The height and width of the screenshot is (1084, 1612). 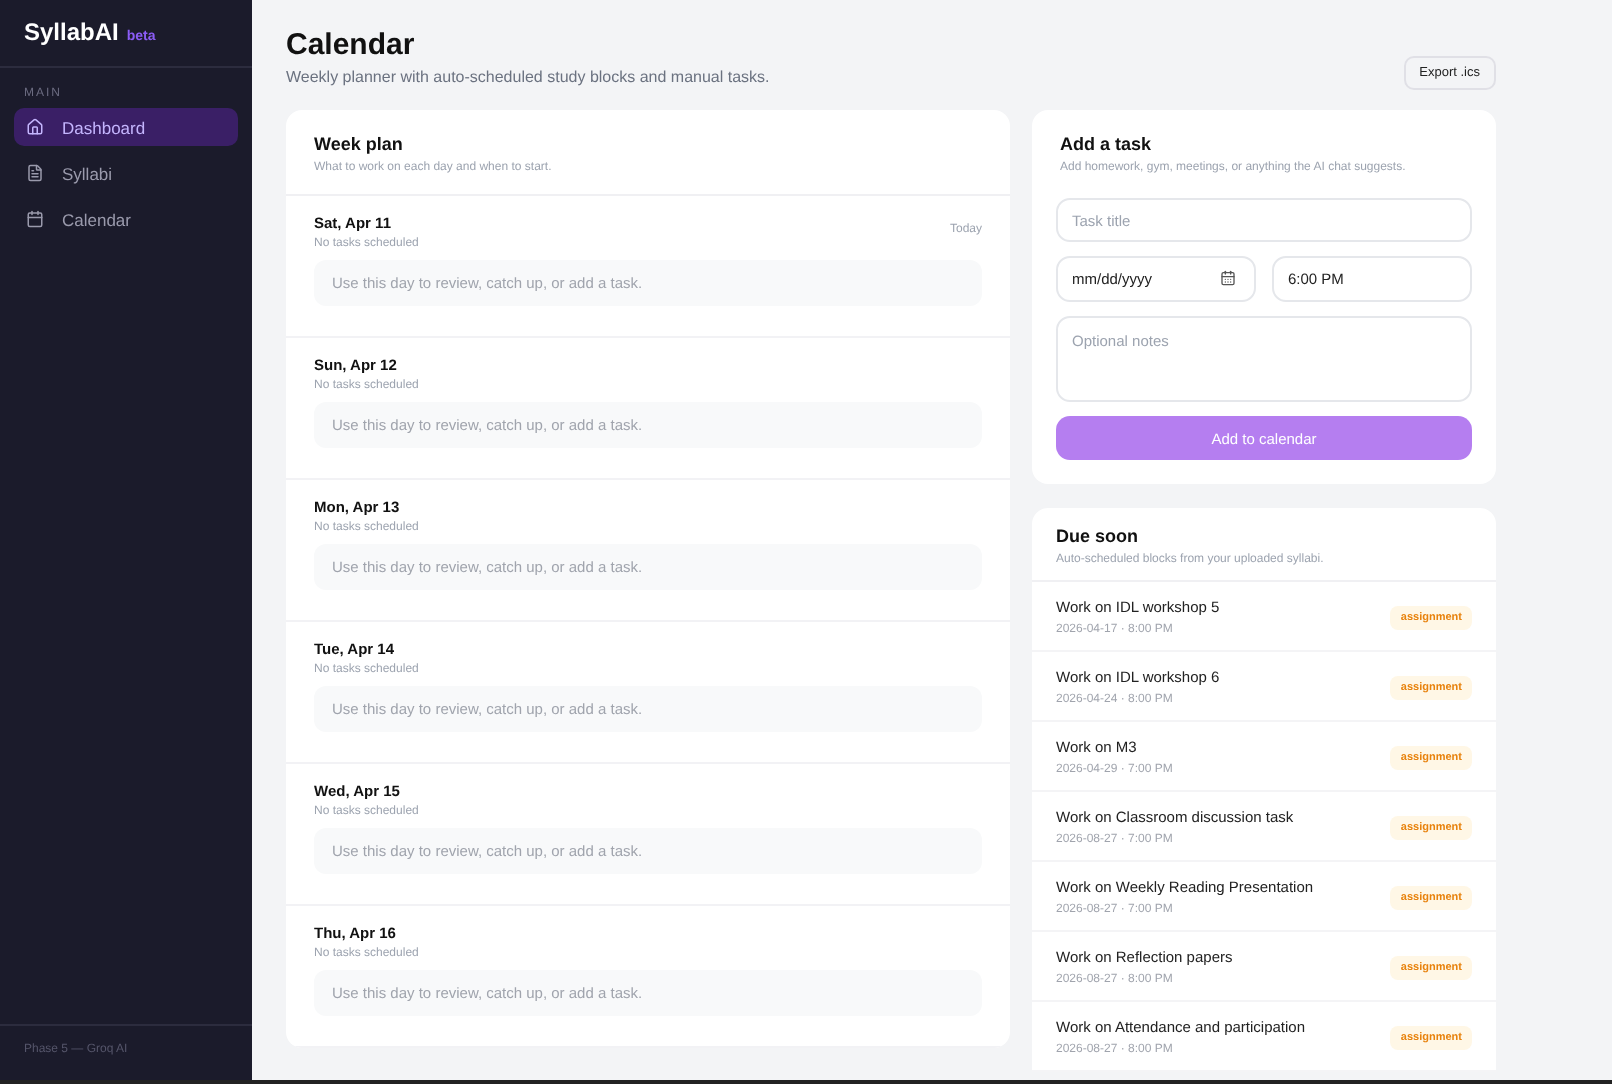 I want to click on card-title: Week plan, so click(x=359, y=144).